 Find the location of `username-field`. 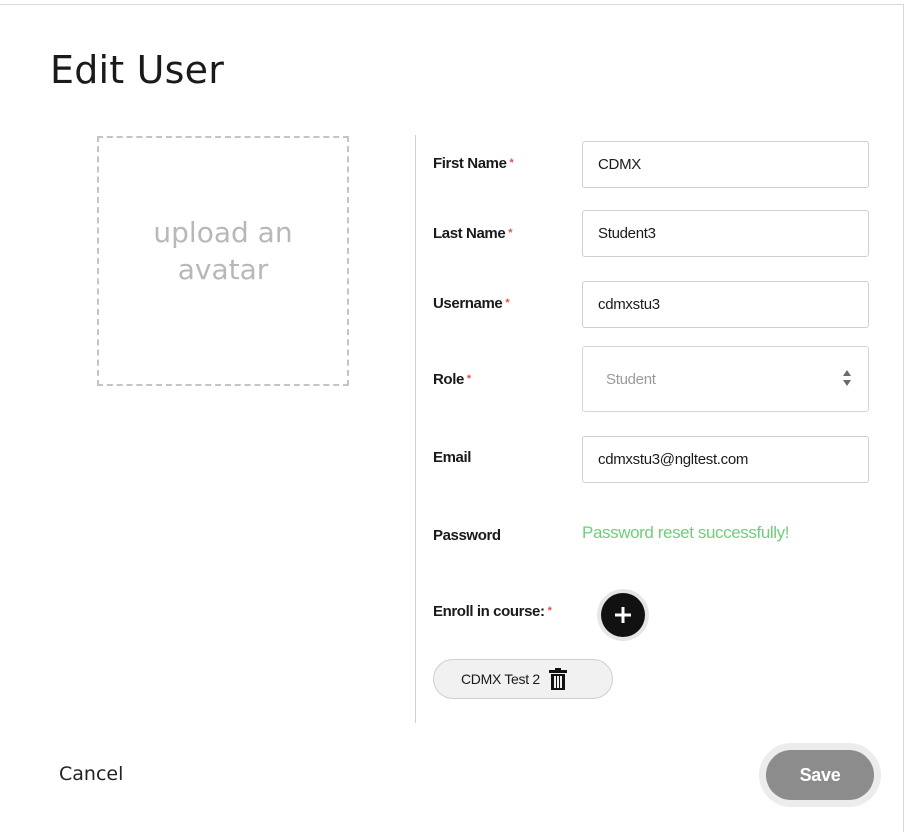

username-field is located at coordinates (725, 304).